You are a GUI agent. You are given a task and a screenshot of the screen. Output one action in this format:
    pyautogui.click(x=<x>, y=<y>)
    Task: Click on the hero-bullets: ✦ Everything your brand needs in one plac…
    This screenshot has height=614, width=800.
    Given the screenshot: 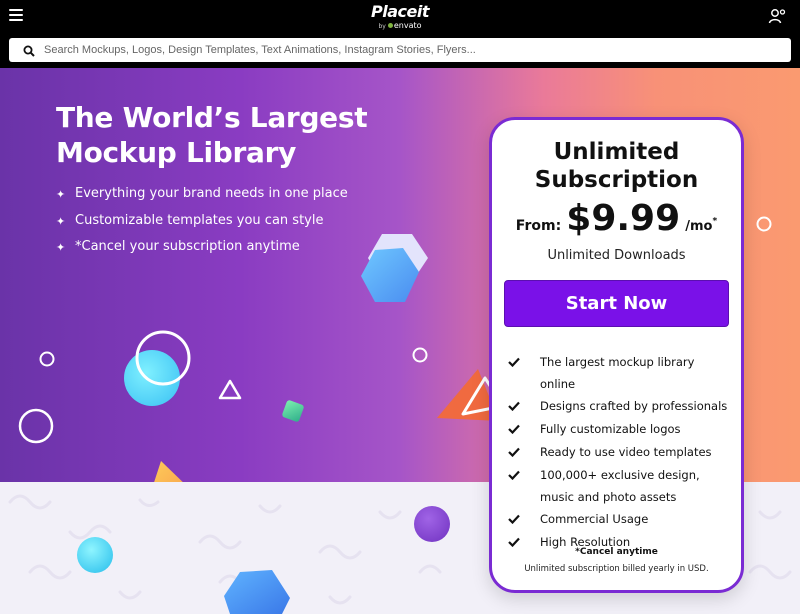 What is the action you would take?
    pyautogui.click(x=202, y=226)
    